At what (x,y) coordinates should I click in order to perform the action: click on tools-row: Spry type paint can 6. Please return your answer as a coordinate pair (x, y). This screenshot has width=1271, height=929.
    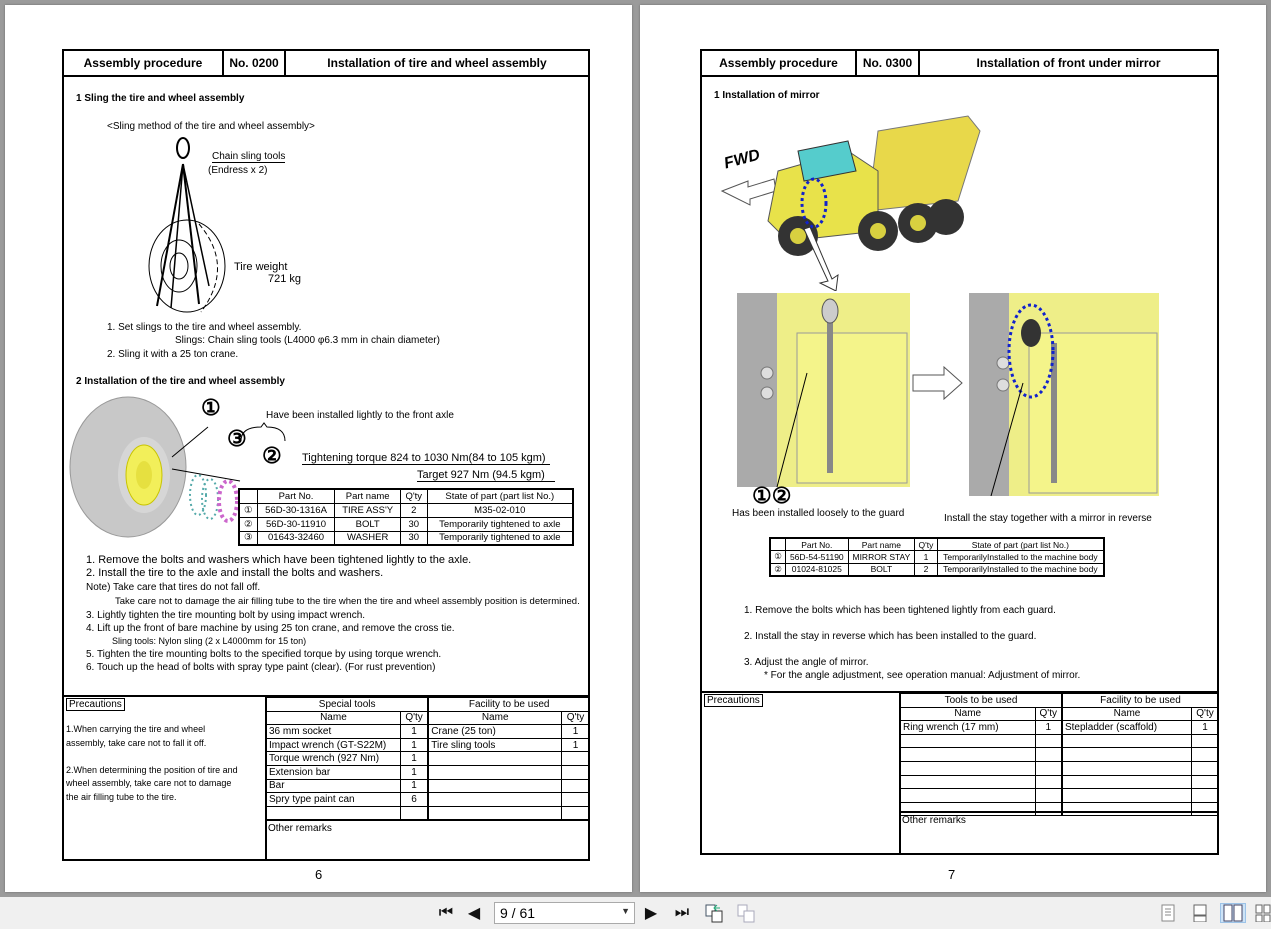
    Looking at the image, I should click on (428, 799).